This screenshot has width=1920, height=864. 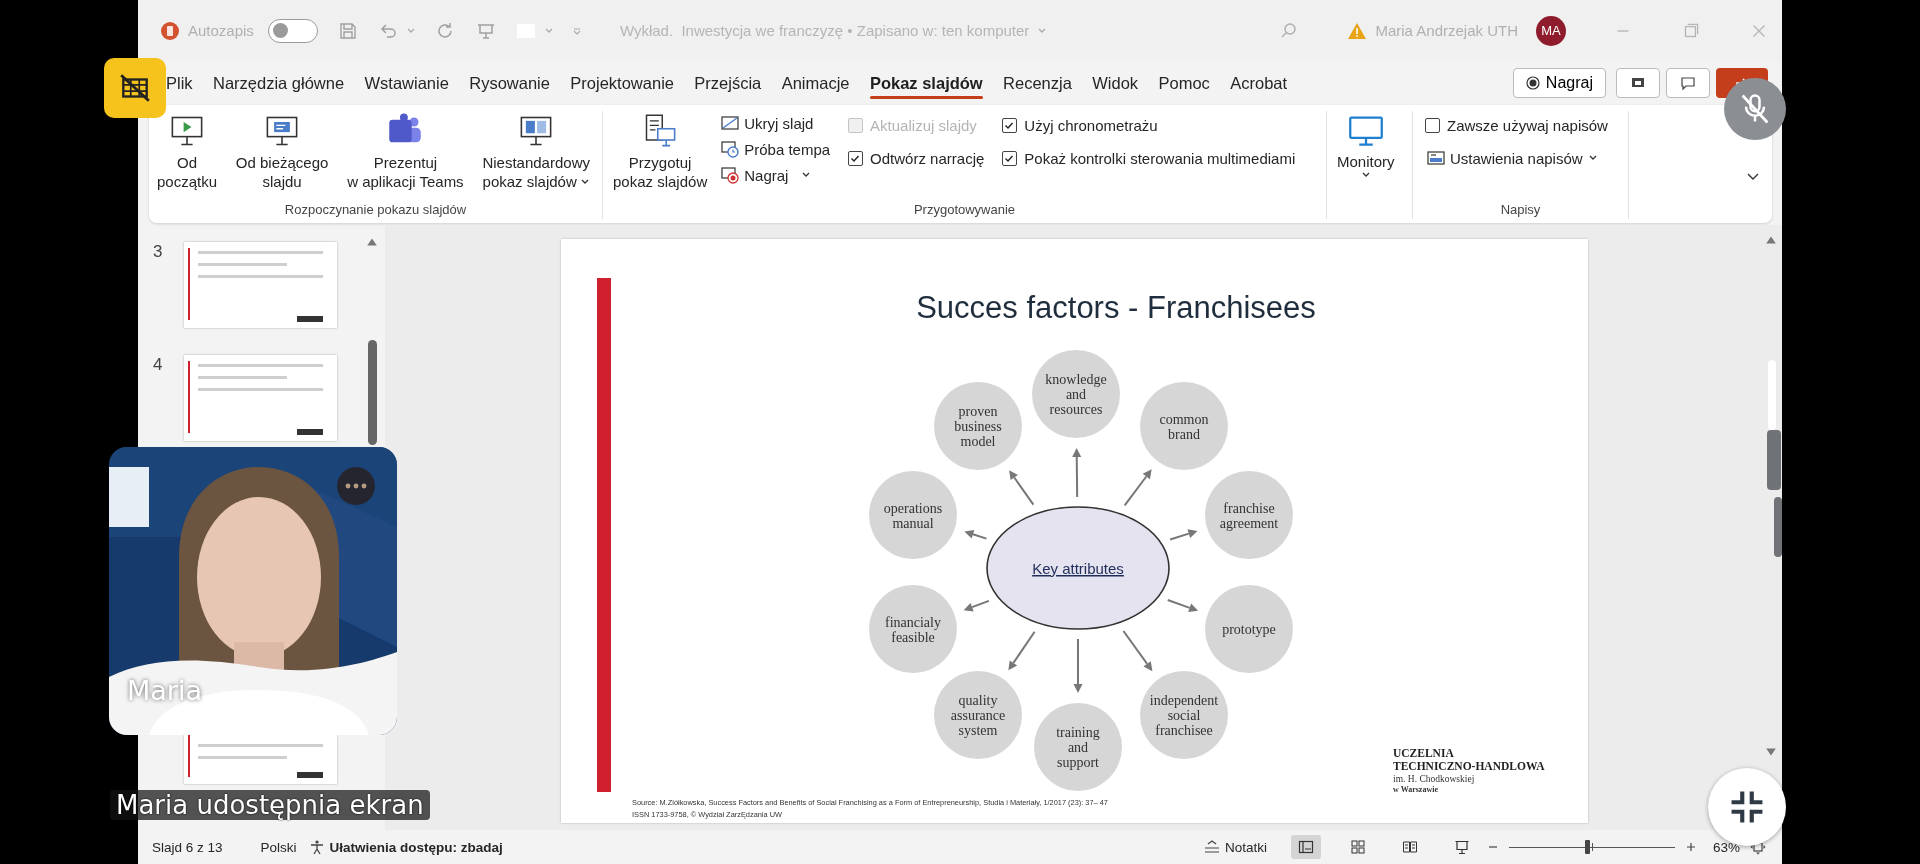 I want to click on ribbon-tab: Wstawianie, so click(x=407, y=83).